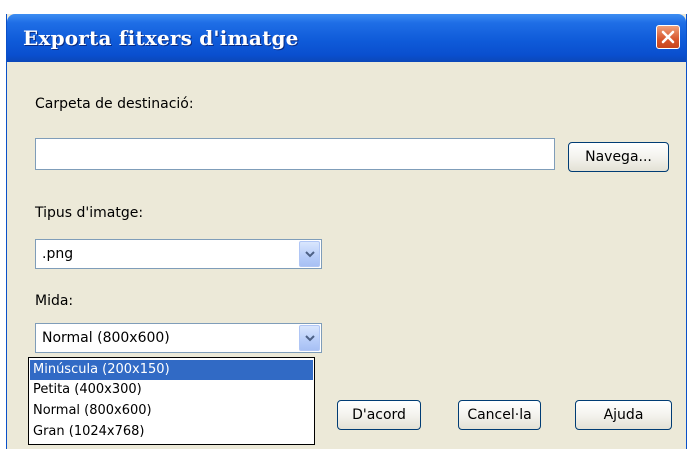 The width and height of the screenshot is (693, 449). I want to click on close-button, so click(668, 37).